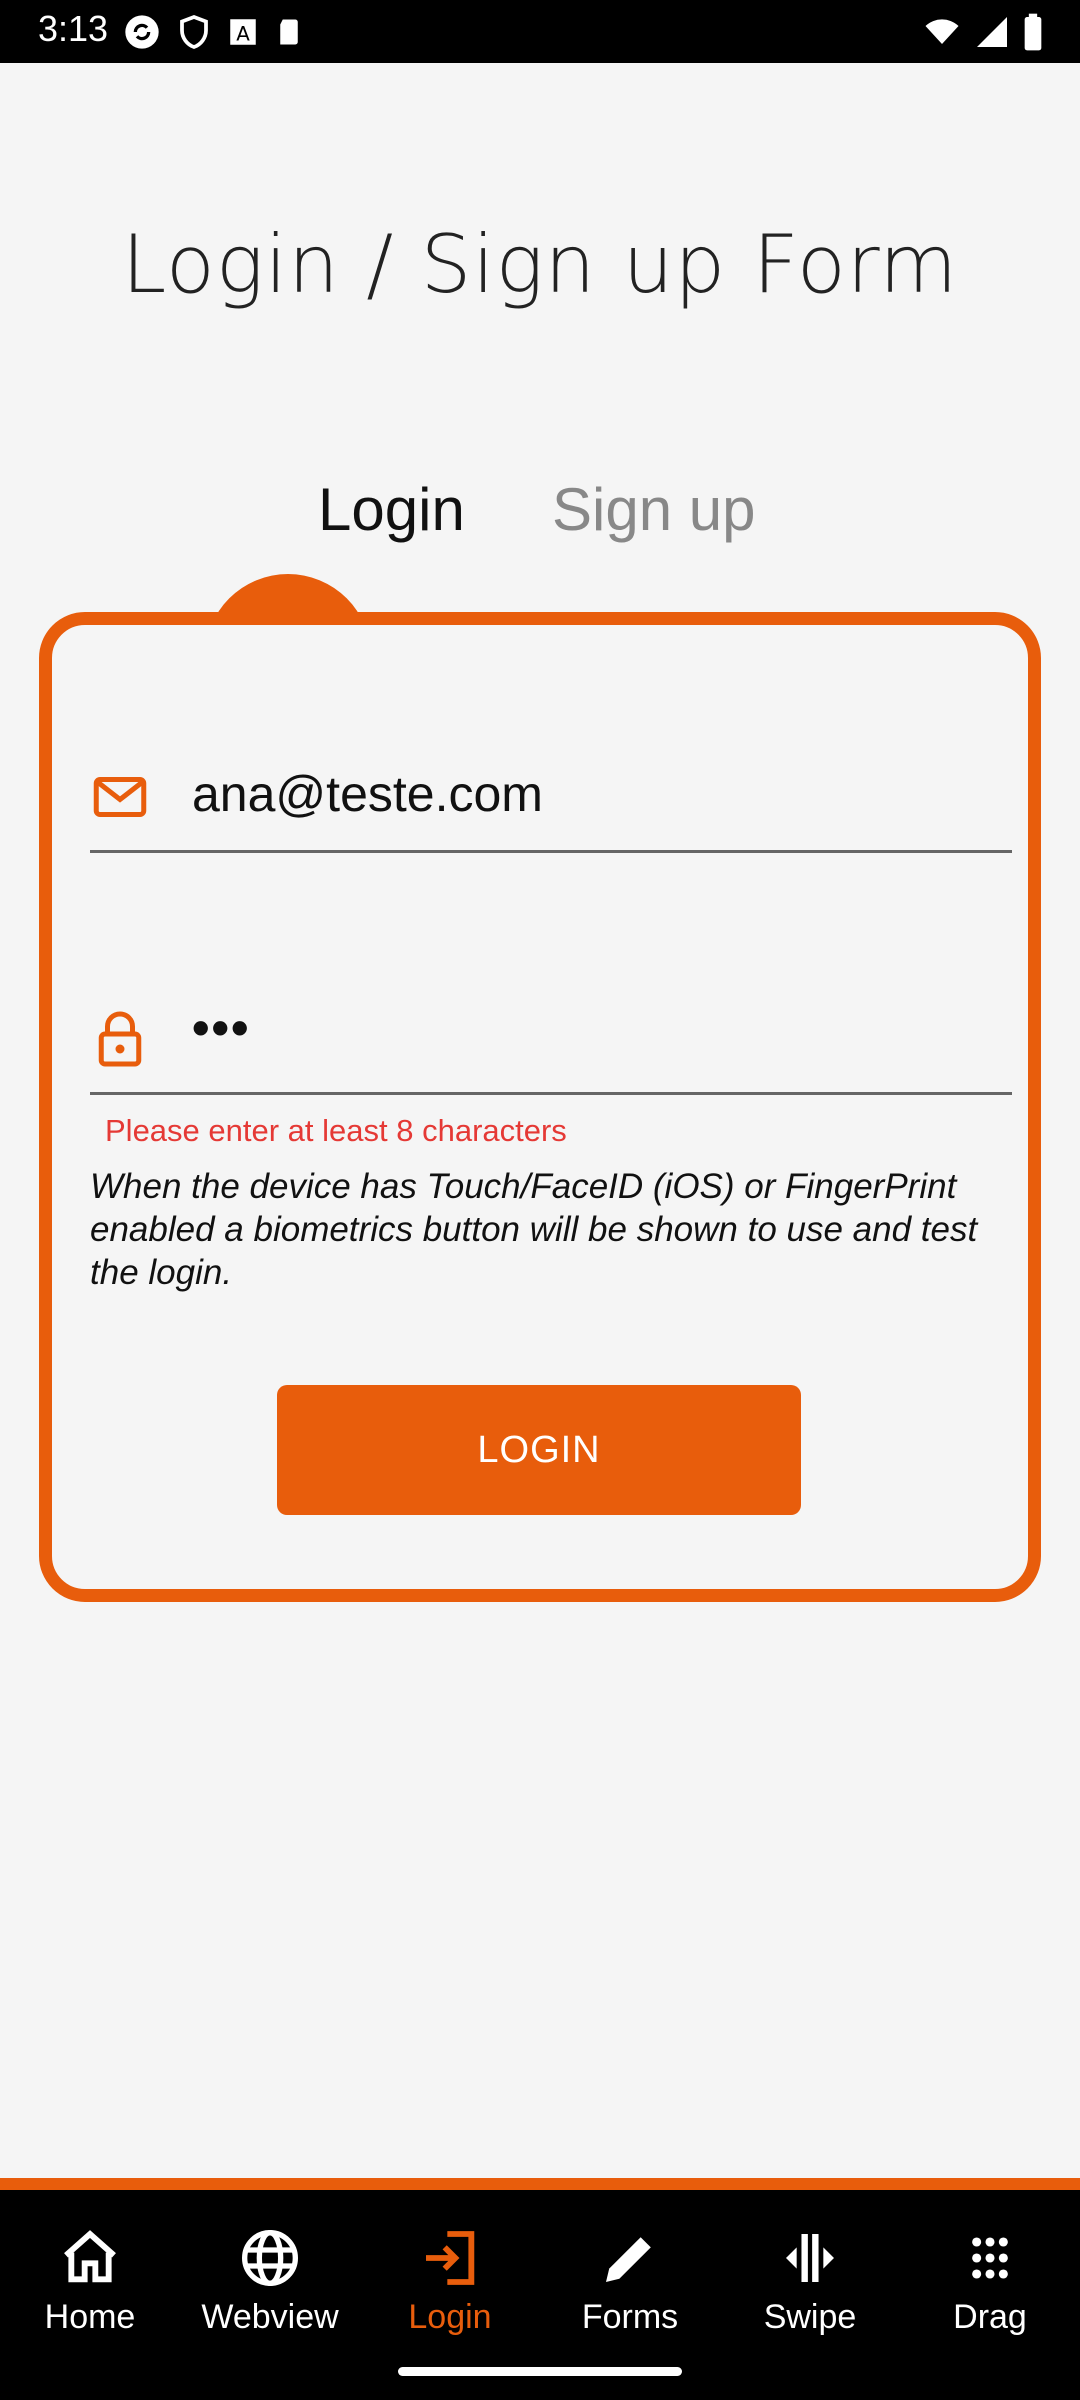  I want to click on tab-signup: Sign up, so click(654, 510).